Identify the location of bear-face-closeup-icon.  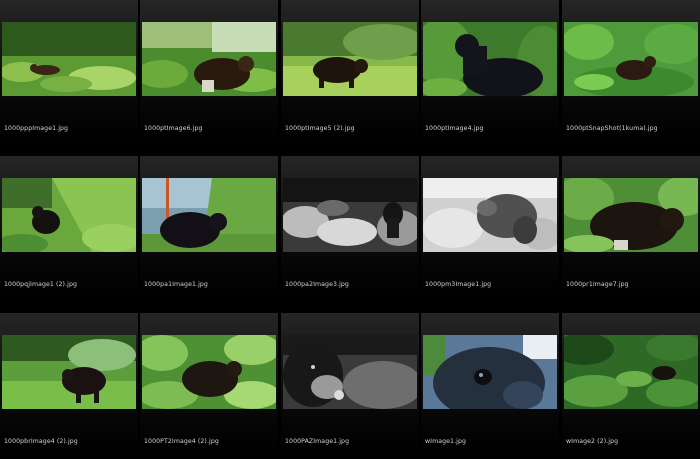
(490, 372).